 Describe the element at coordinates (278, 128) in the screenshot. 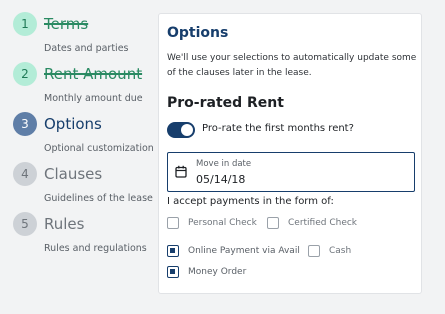

I see `prorate-toggle-label: Pro-rate the first months rent?` at that location.